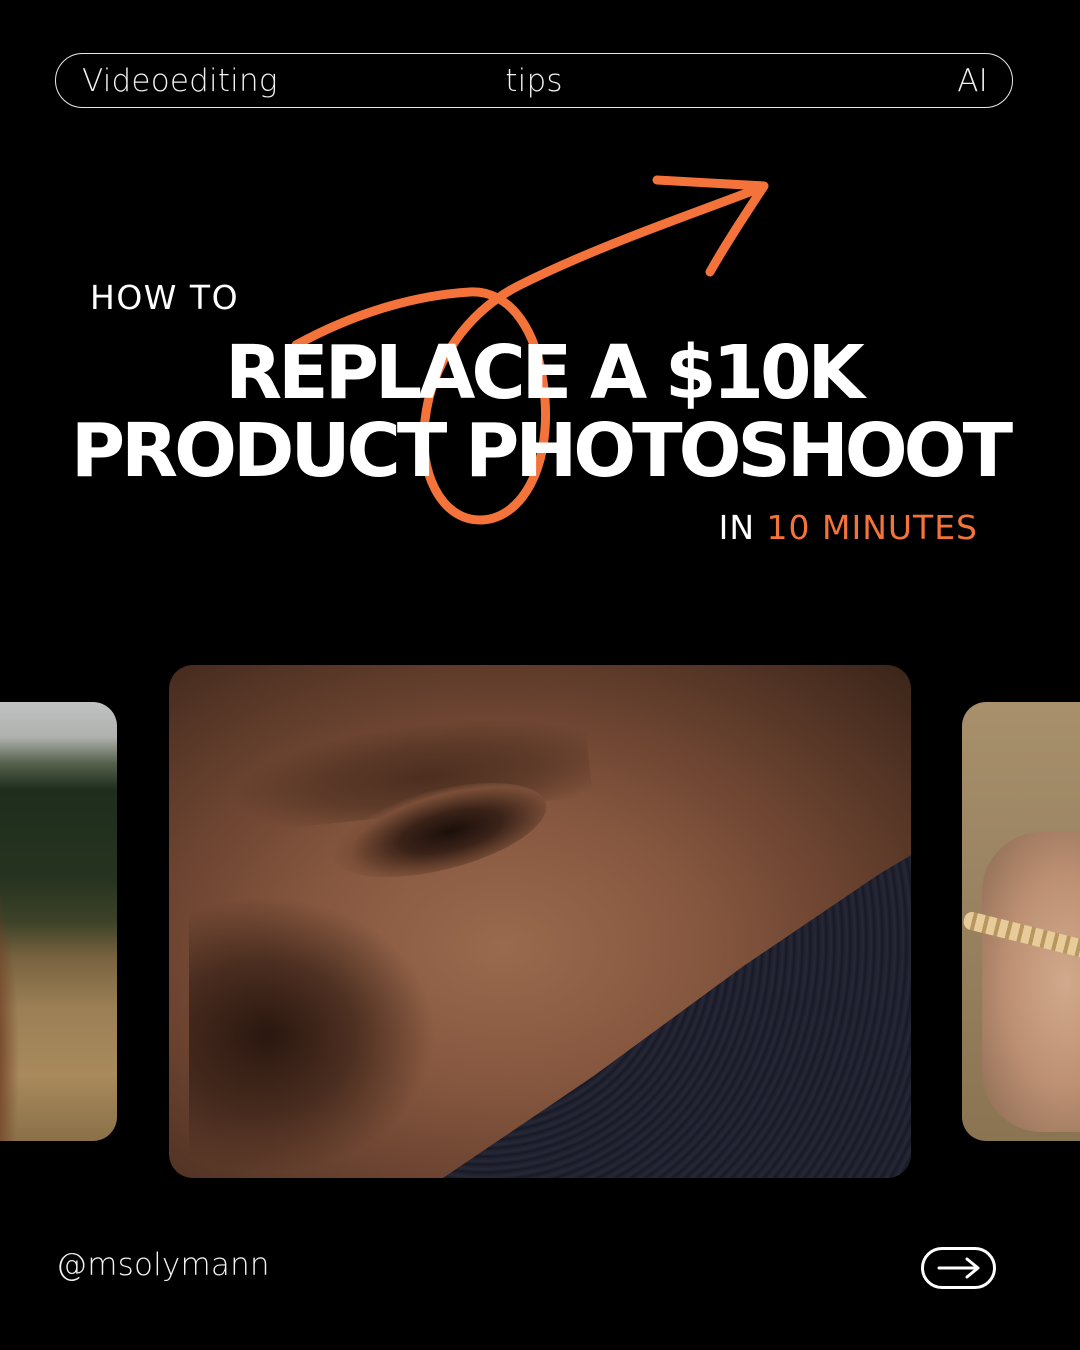 The height and width of the screenshot is (1350, 1080). Describe the element at coordinates (165, 297) in the screenshot. I see `headline-intro: HOW TO` at that location.